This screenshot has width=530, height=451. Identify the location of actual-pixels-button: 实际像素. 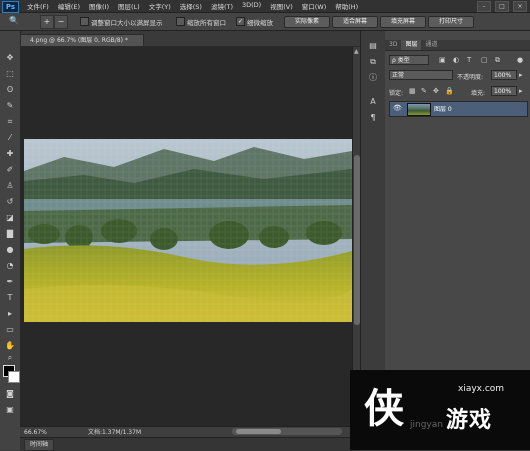
(307, 22).